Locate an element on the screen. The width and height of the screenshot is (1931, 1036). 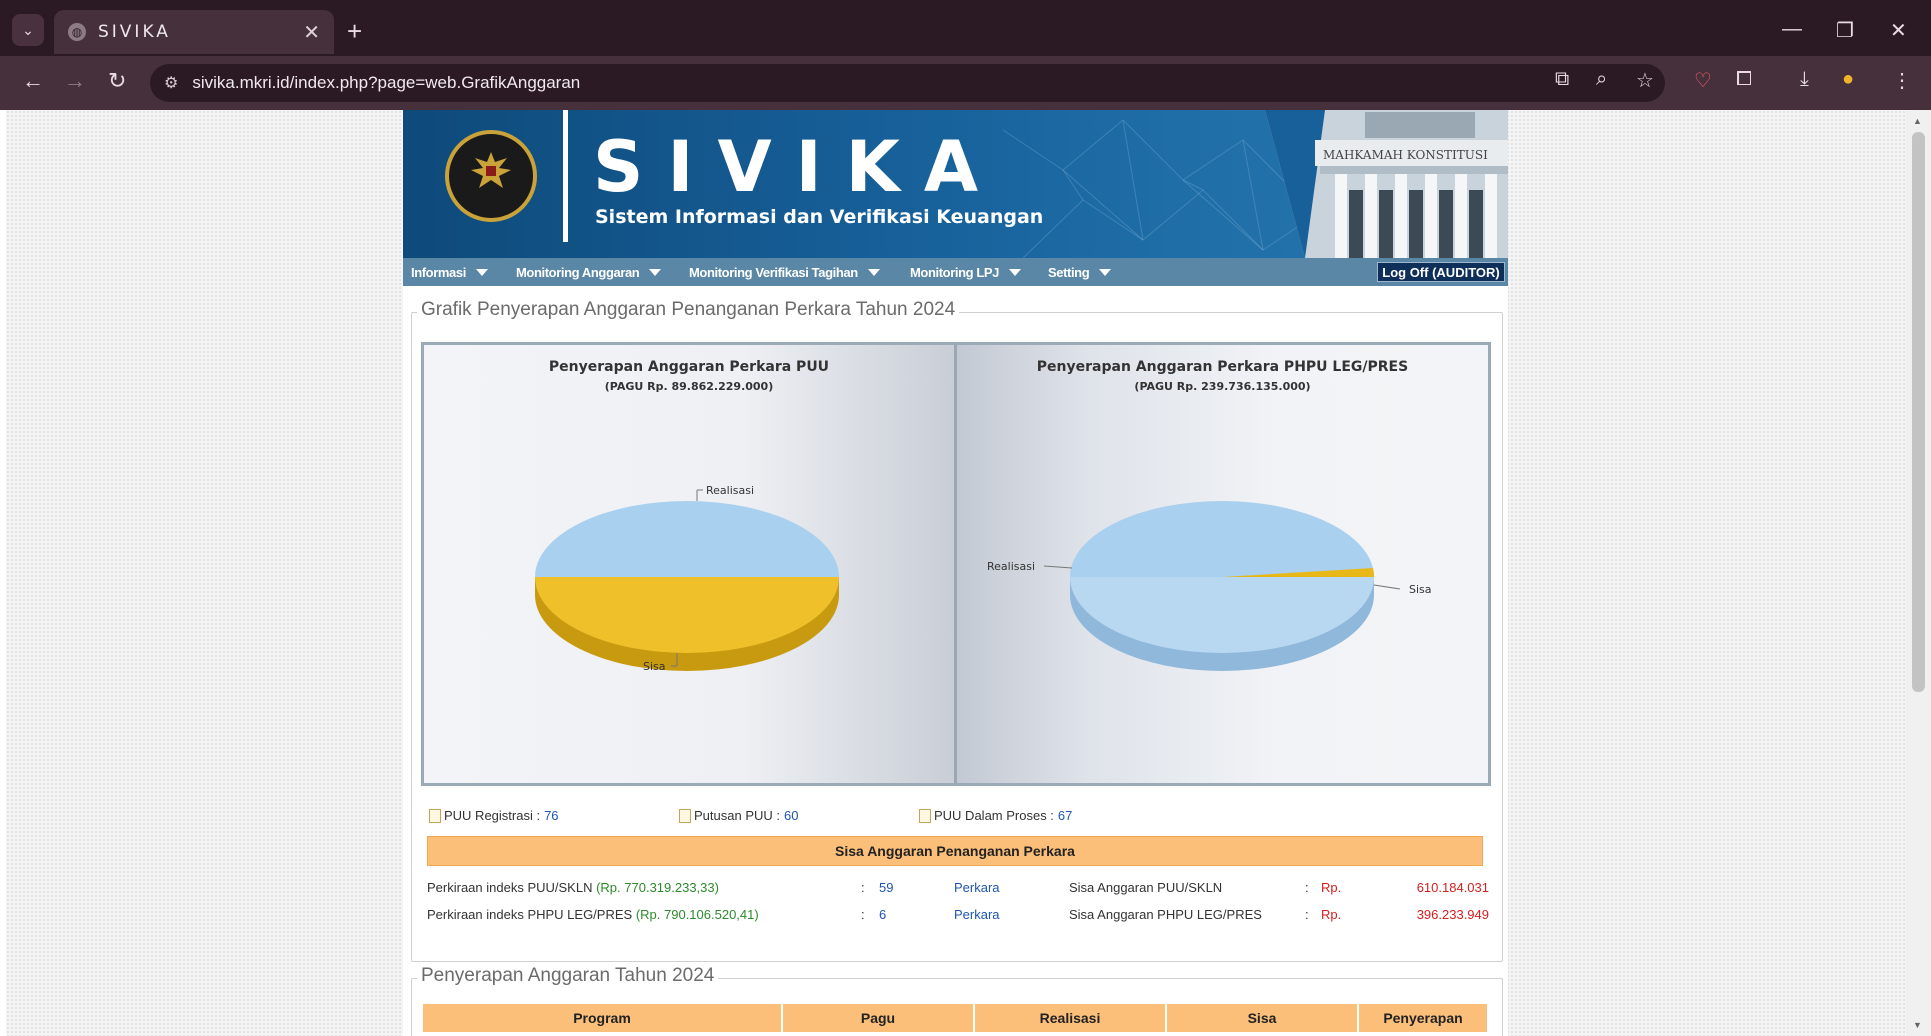
new-tab-button: + is located at coordinates (354, 31).